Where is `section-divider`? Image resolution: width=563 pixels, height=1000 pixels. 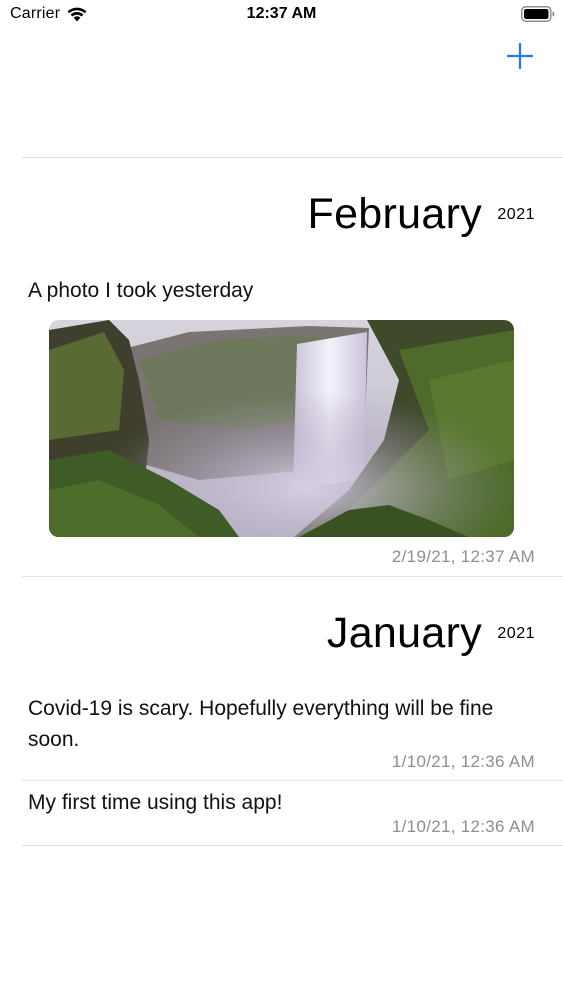 section-divider is located at coordinates (292, 576).